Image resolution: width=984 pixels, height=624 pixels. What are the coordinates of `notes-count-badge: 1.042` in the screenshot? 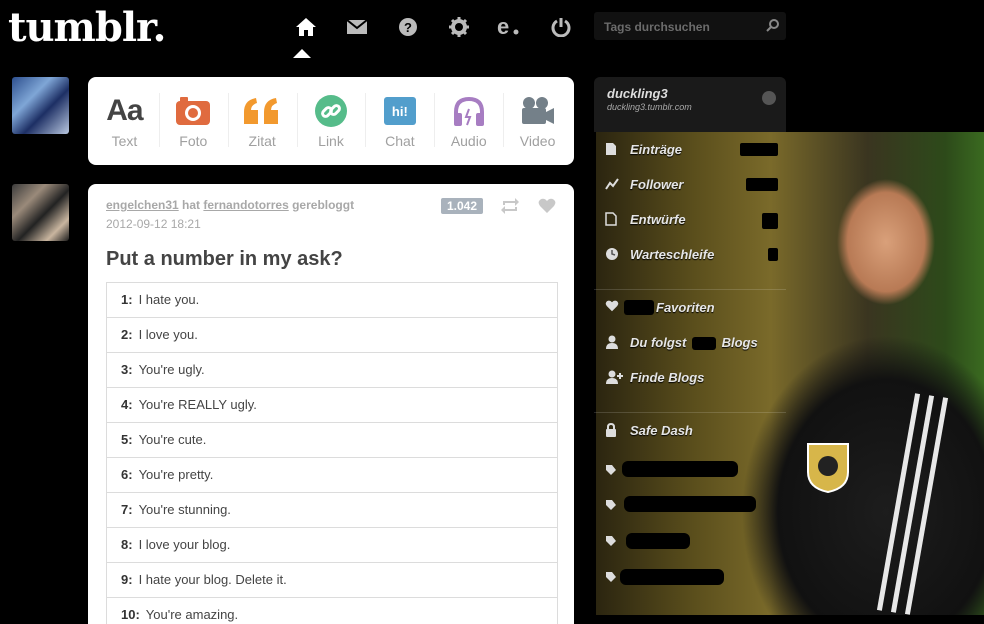 It's located at (462, 206).